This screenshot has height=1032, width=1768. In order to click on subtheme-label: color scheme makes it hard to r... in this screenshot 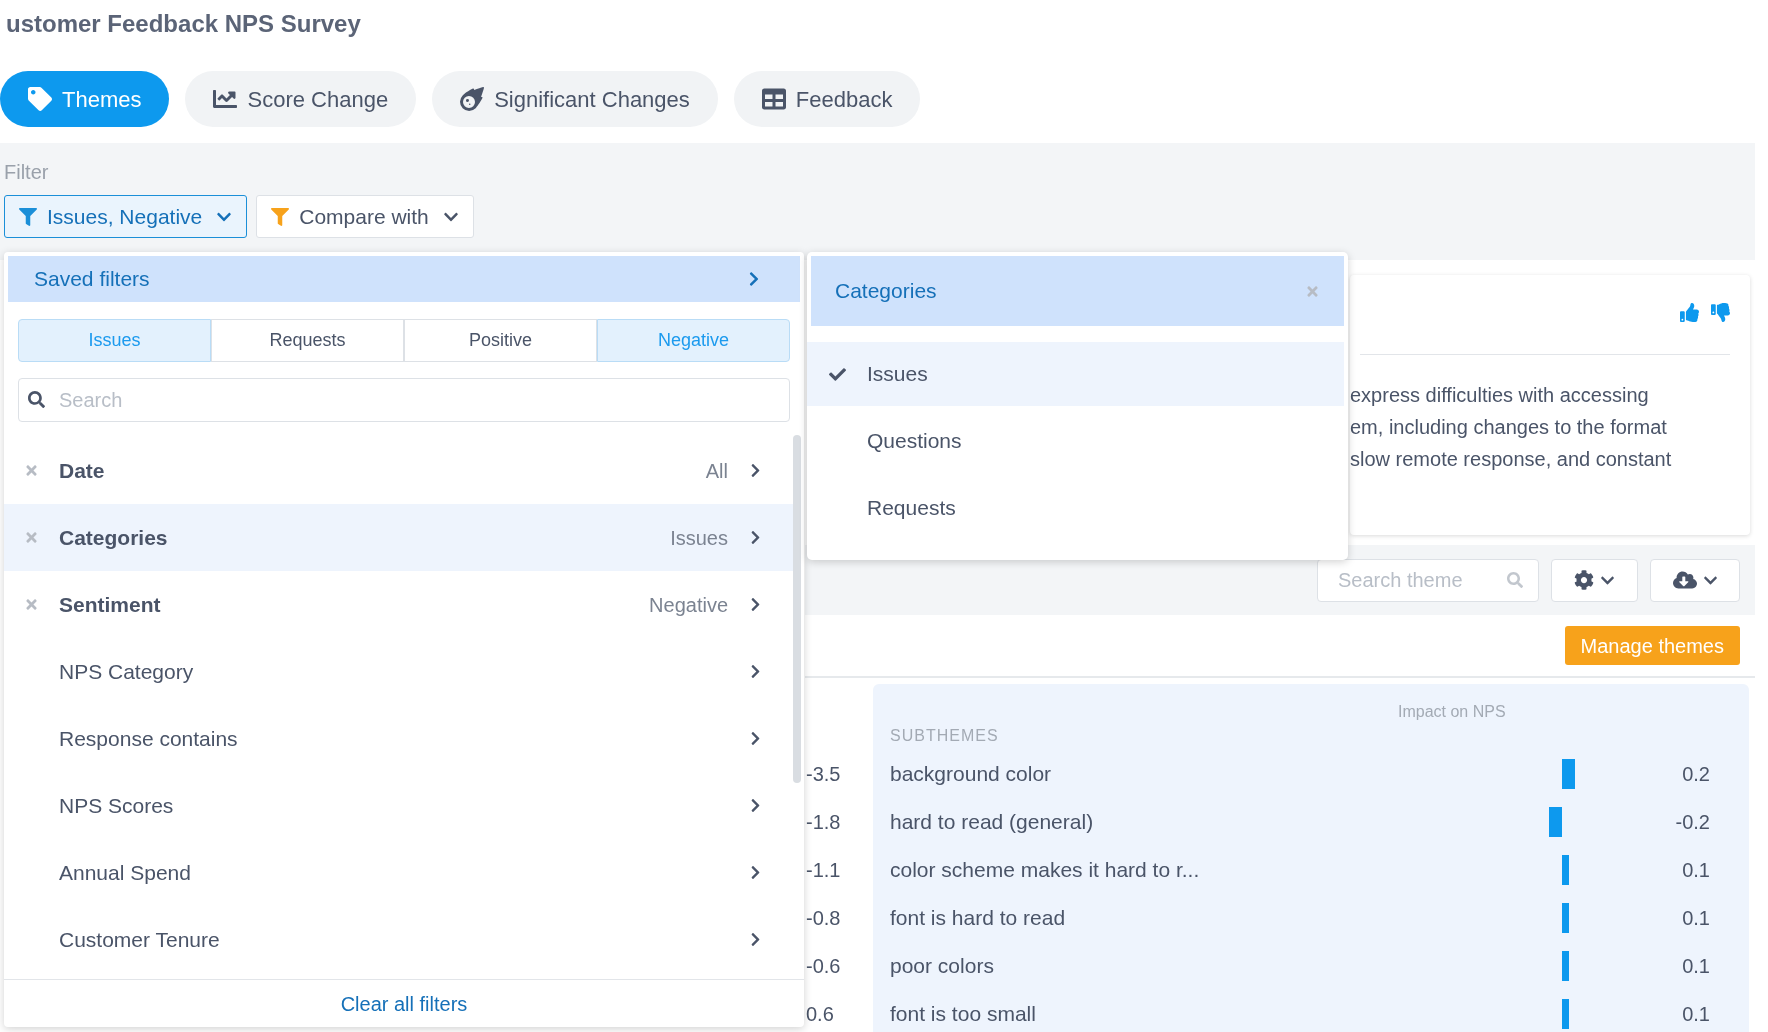, I will do `click(1045, 870)`.